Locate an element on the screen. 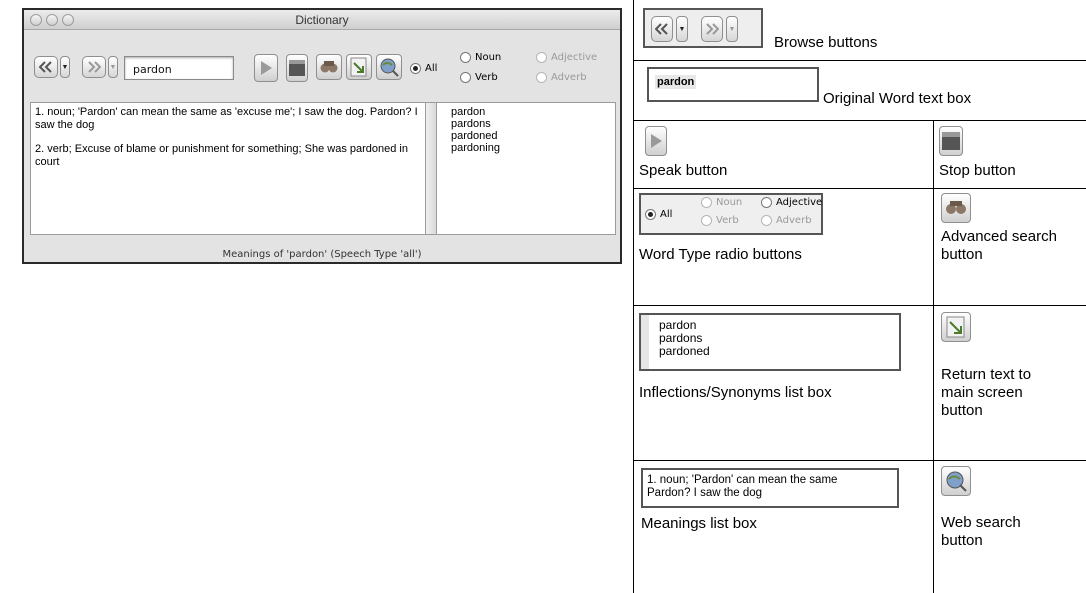  list-item: pardons is located at coordinates (529, 124).